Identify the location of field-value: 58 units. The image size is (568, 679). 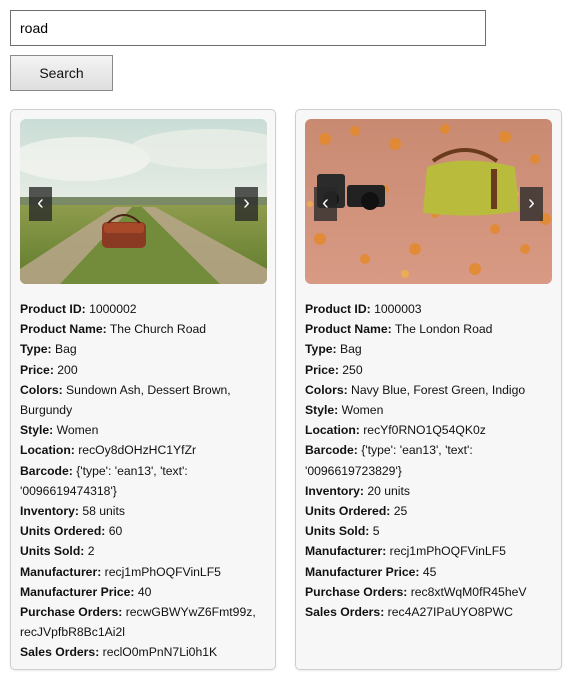
(103, 511).